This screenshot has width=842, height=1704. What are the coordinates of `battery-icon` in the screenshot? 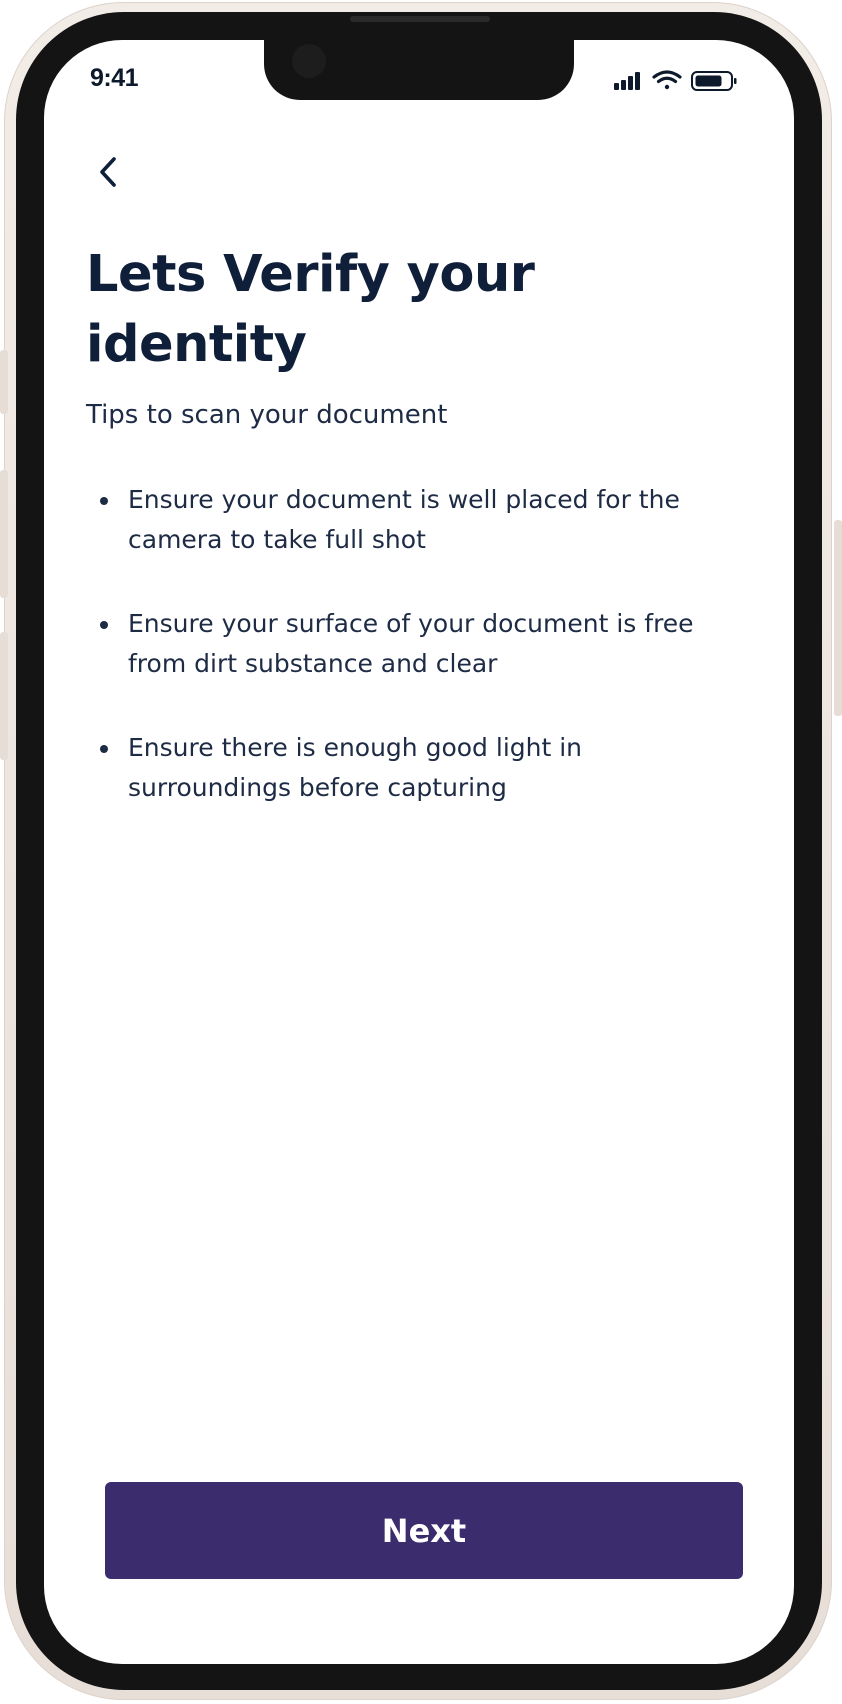 It's located at (714, 81).